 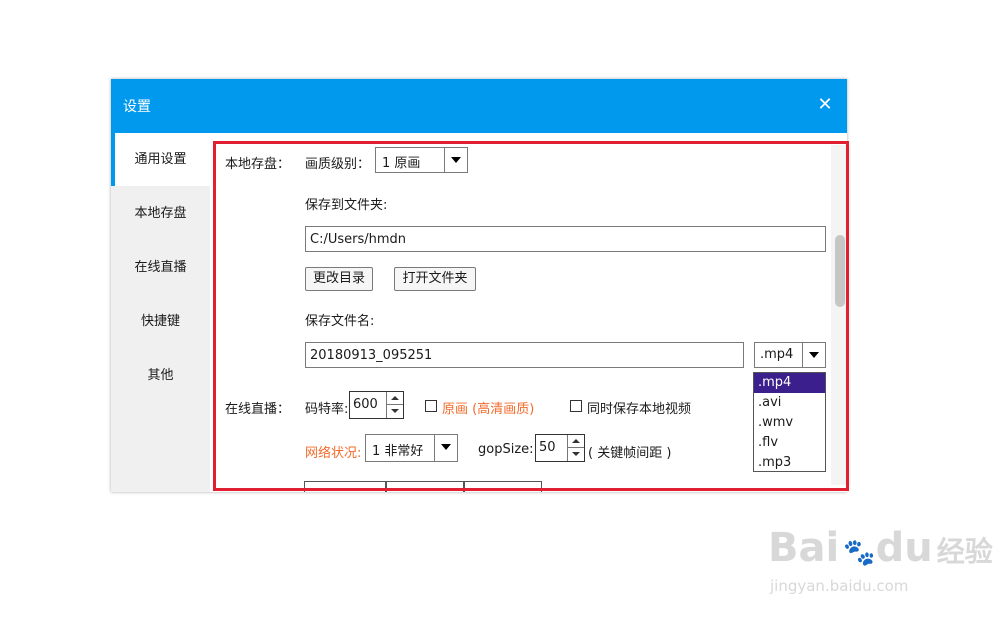 What do you see at coordinates (479, 106) in the screenshot?
I see `title-bar: 设置 ✕` at bounding box center [479, 106].